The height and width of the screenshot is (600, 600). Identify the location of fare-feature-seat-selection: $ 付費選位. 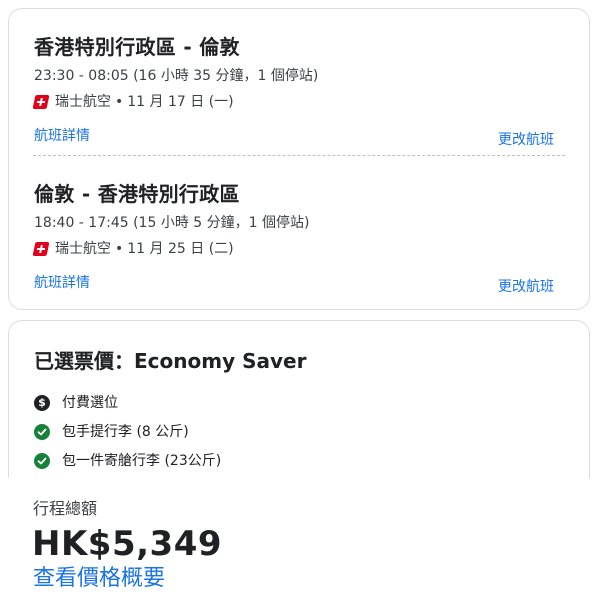
(76, 403).